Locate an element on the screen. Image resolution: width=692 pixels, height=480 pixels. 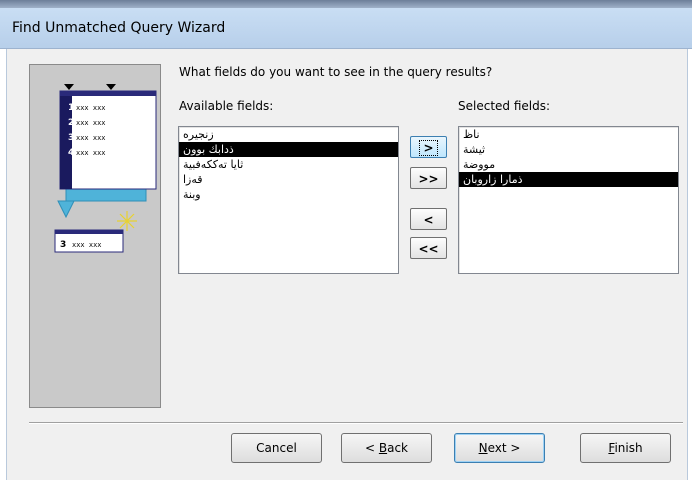
title-bar: Find Unmatched Query Wizard is located at coordinates (346, 28).